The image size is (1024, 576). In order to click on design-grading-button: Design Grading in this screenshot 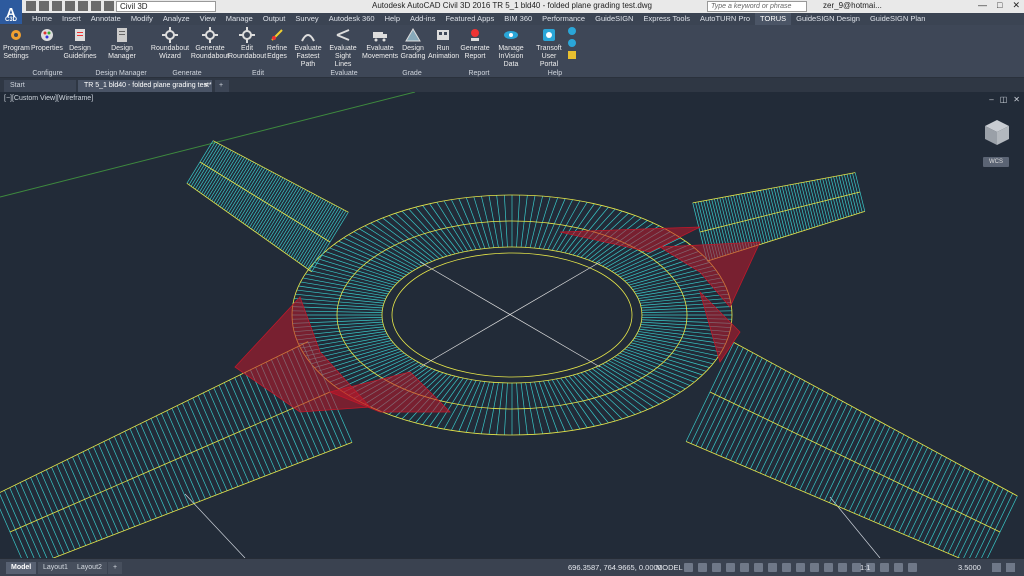, I will do `click(413, 44)`.